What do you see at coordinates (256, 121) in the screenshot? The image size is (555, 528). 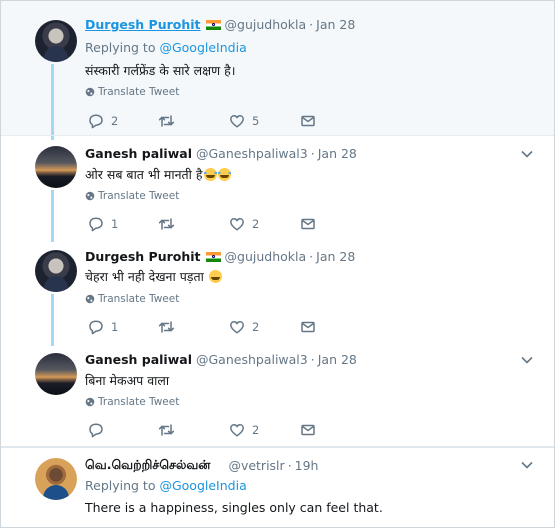 I see `like-count: 5` at bounding box center [256, 121].